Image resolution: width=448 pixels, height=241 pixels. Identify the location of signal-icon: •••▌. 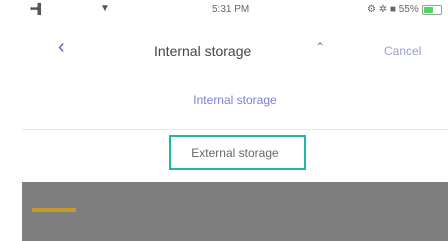
(37, 9).